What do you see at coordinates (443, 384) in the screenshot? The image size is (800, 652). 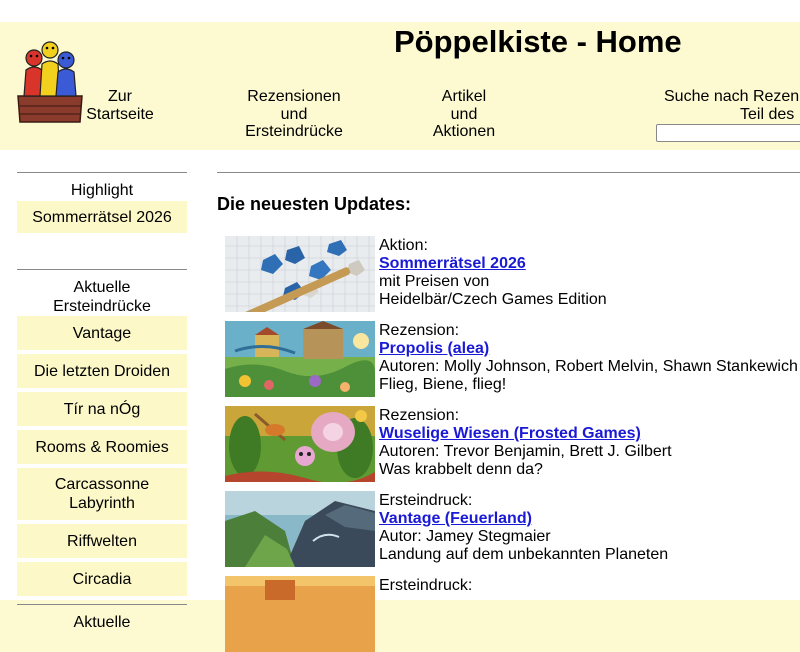 I see `update-line: Flieg, Biene, flieg!` at bounding box center [443, 384].